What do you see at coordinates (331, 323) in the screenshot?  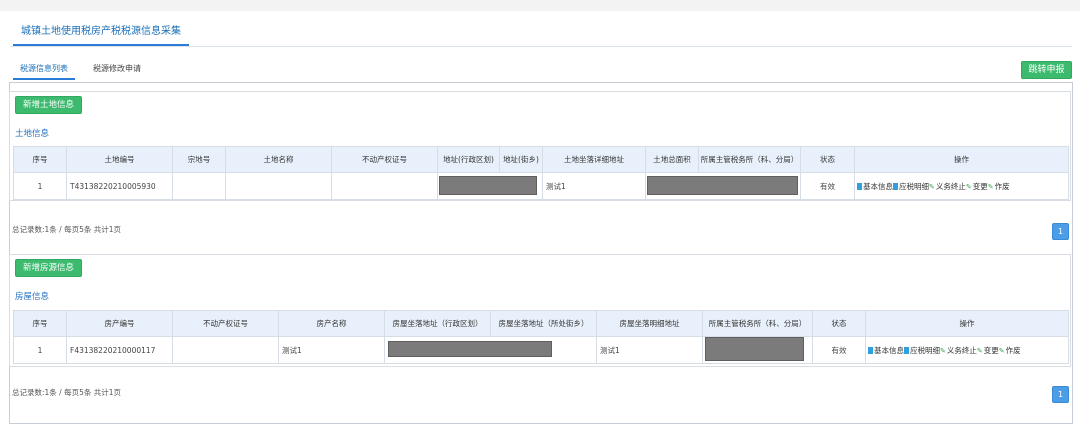 I see `column-header: 房产名称` at bounding box center [331, 323].